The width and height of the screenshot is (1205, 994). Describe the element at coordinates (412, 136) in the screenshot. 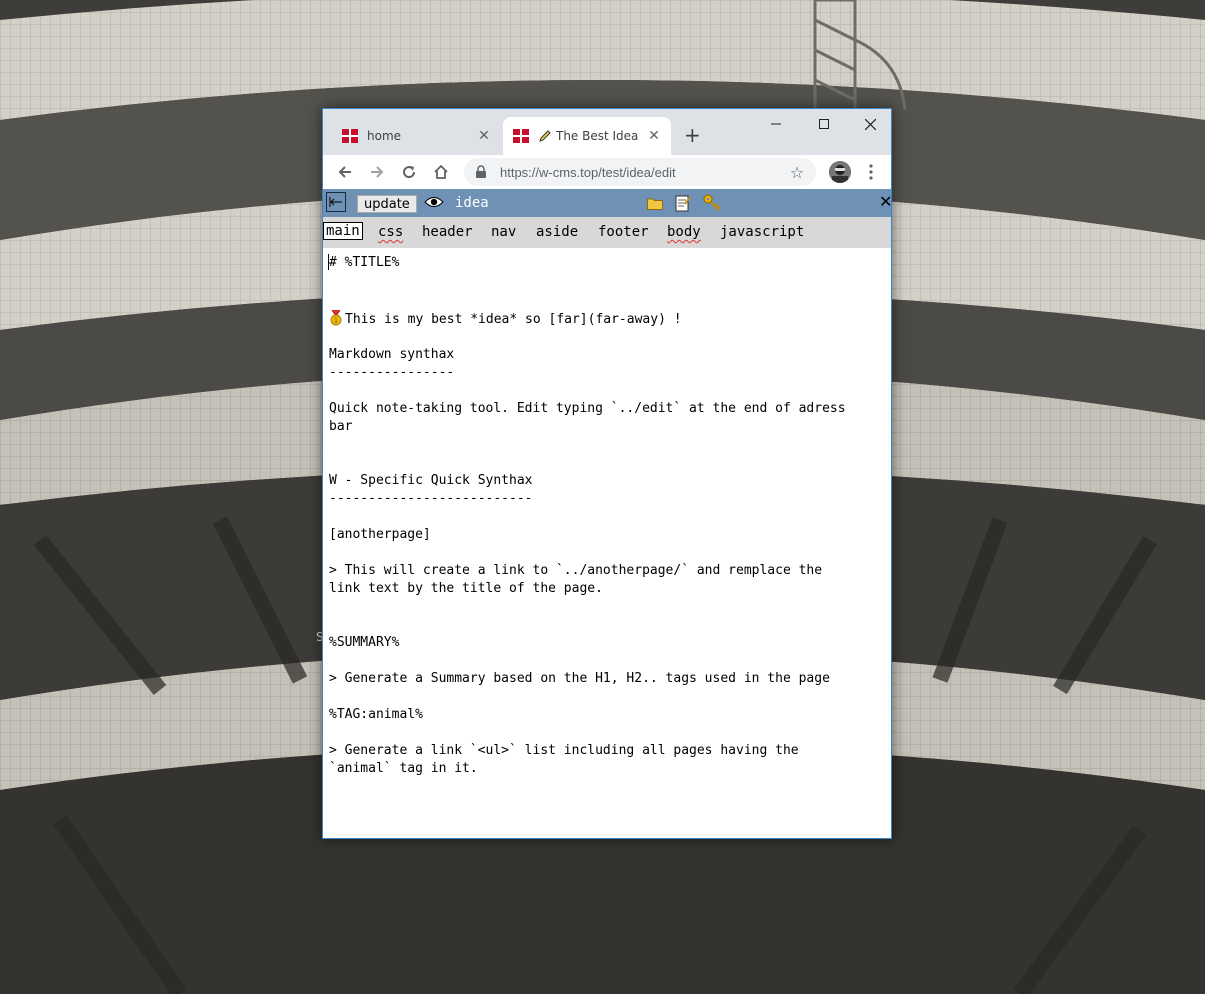

I see `tab-home: home ✕` at that location.